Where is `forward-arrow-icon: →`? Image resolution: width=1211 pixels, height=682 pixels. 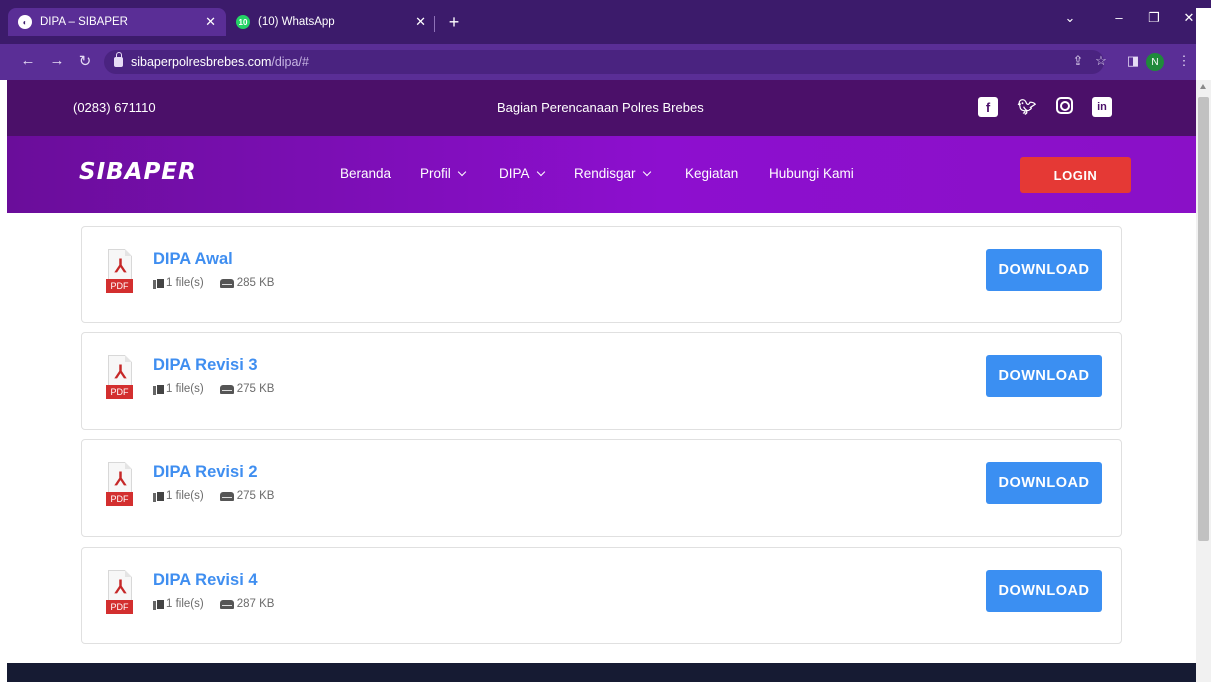
forward-arrow-icon: → is located at coordinates (57, 60).